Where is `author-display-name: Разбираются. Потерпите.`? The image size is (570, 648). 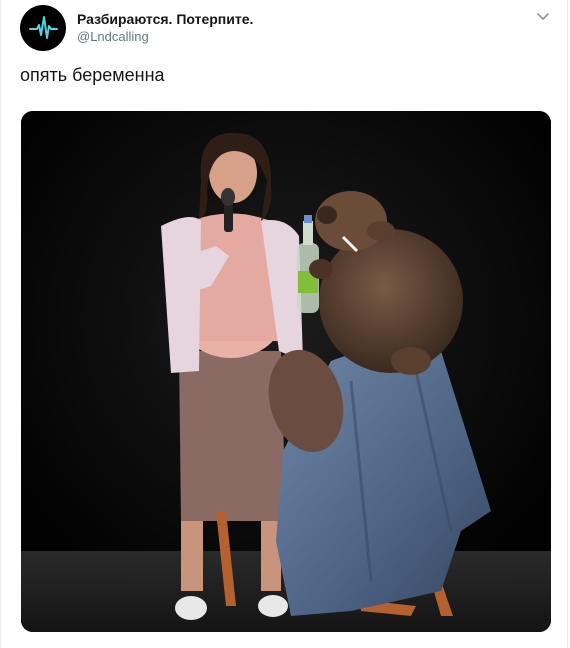 author-display-name: Разбираются. Потерпите. is located at coordinates (165, 19).